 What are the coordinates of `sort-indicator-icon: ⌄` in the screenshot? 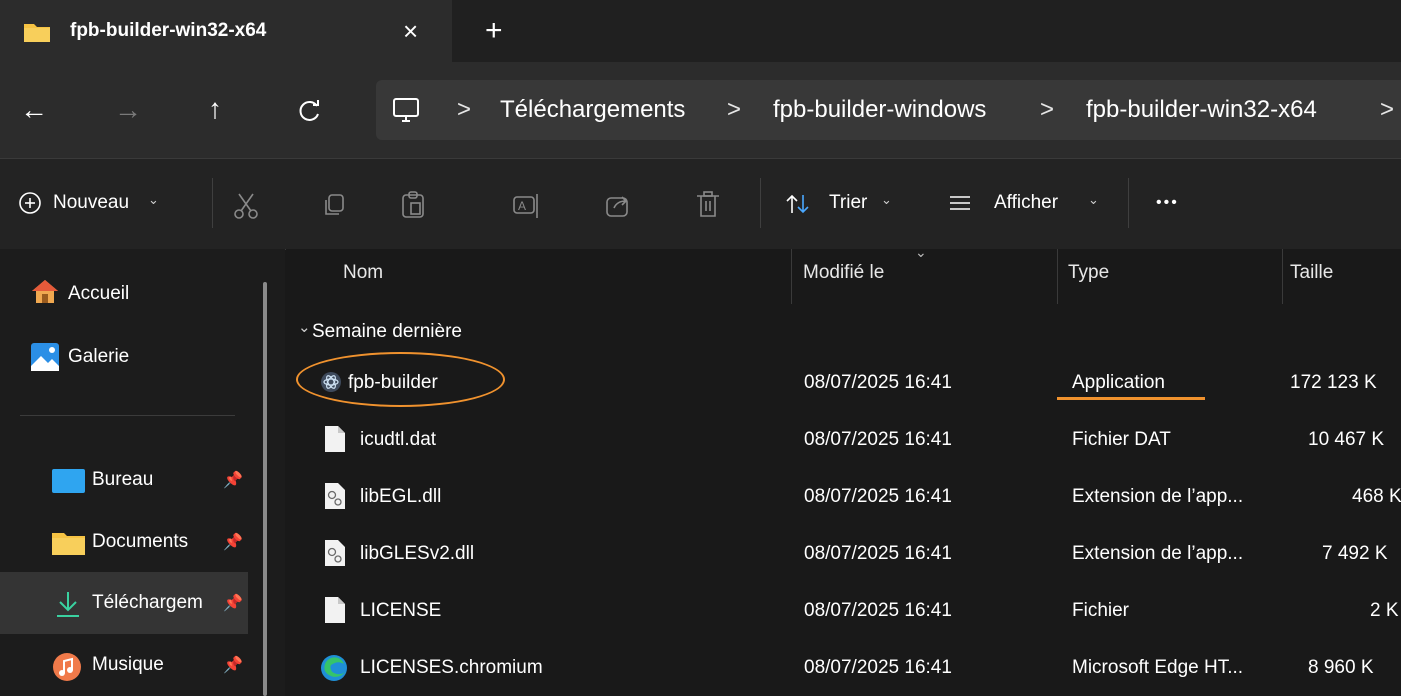 It's located at (921, 252).